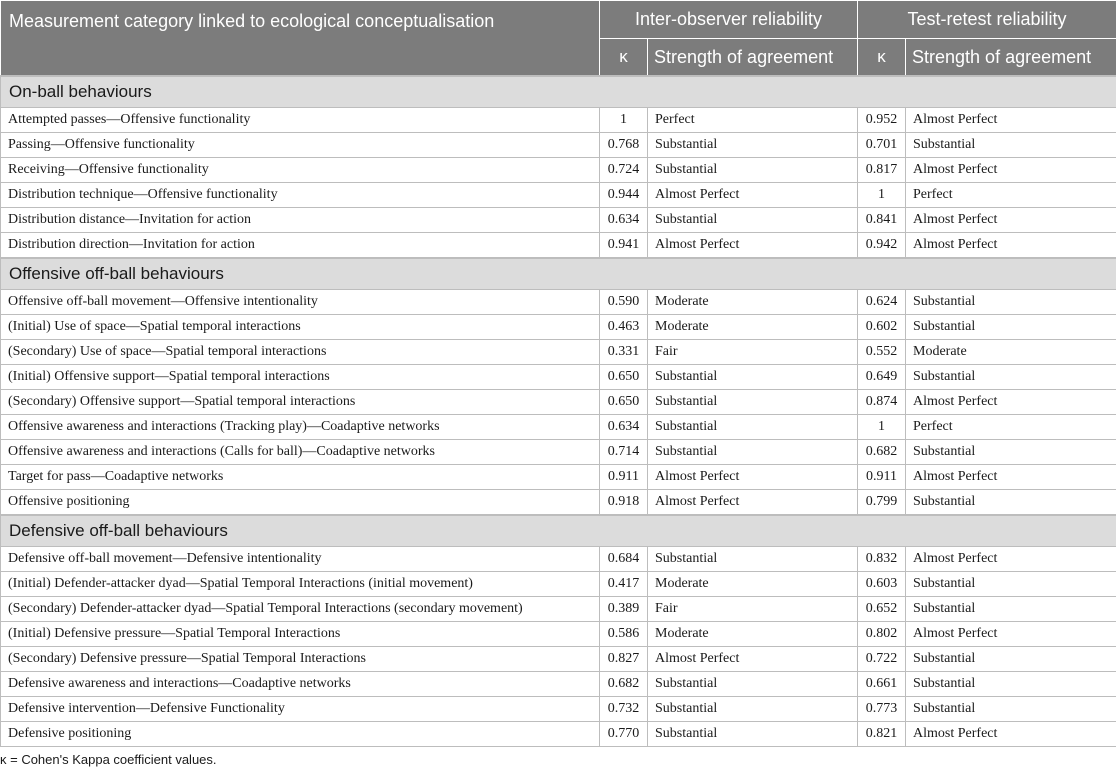 This screenshot has width=1116, height=770. I want to click on section-header-row: Offensive off-ball behaviours, so click(558, 273).